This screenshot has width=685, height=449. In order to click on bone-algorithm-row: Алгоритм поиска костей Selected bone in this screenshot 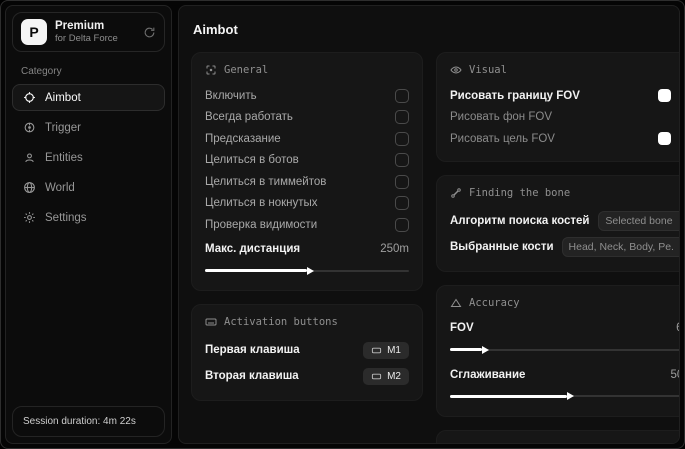, I will do `click(564, 221)`.